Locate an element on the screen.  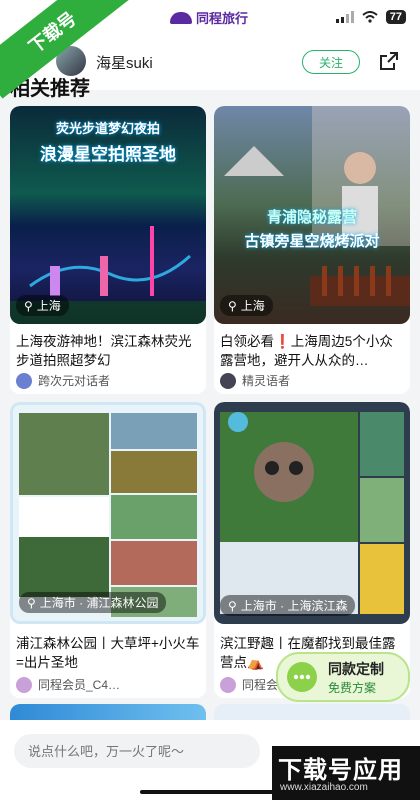
location-badge: ⚲ 上海市 · 浦江森林公园 is located at coordinates (93, 602).